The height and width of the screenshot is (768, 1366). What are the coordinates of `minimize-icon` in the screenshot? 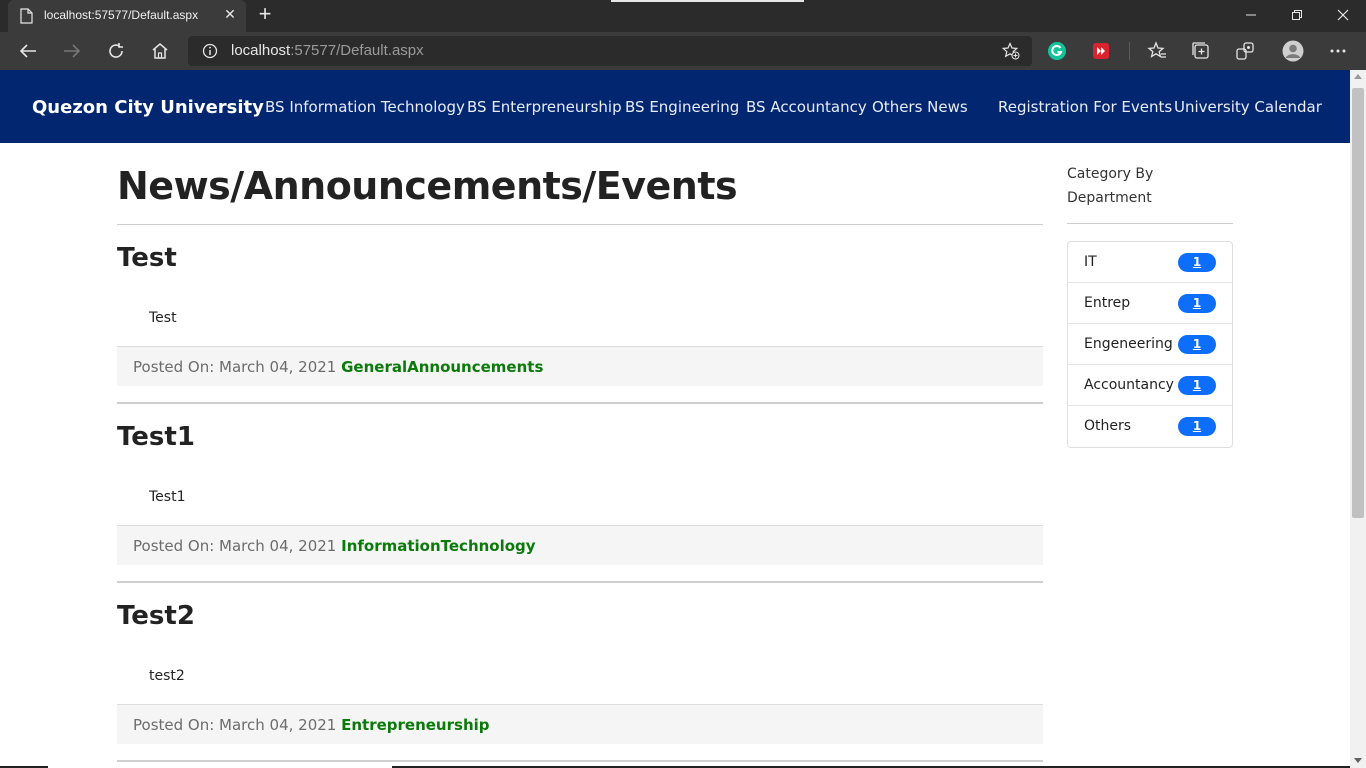 It's located at (1251, 15).